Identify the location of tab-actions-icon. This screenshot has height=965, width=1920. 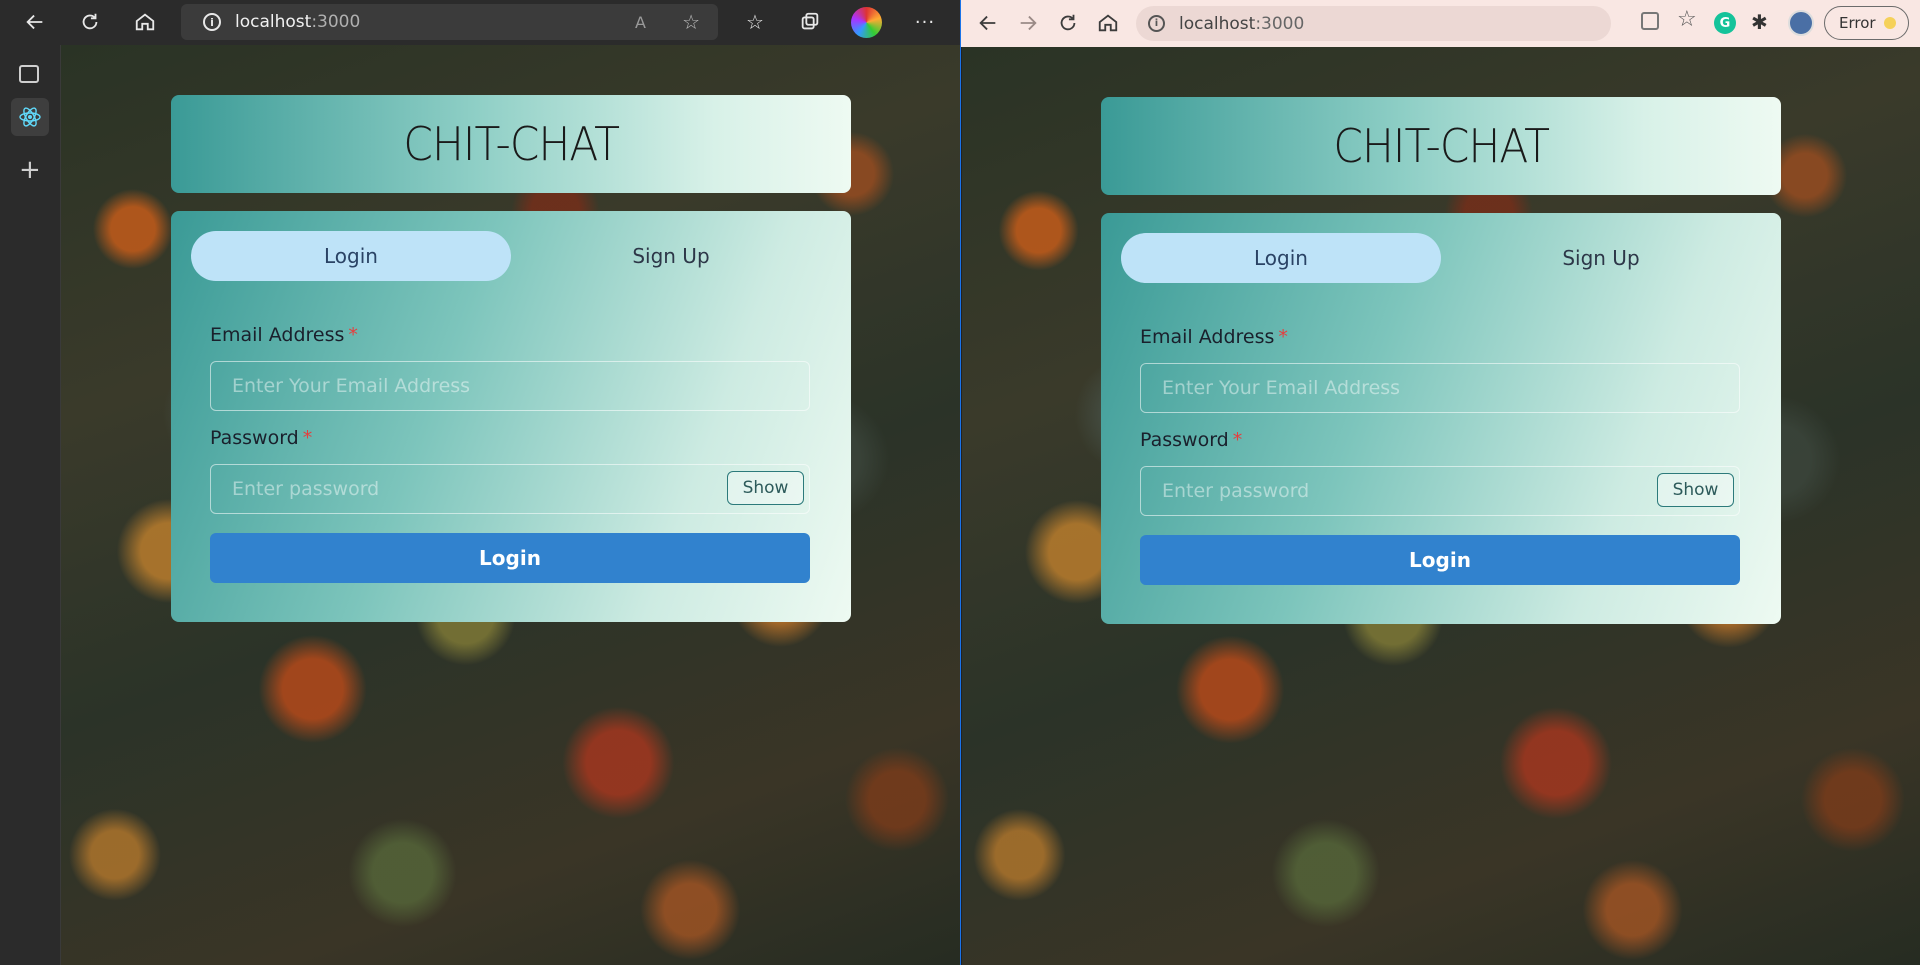
(29, 74).